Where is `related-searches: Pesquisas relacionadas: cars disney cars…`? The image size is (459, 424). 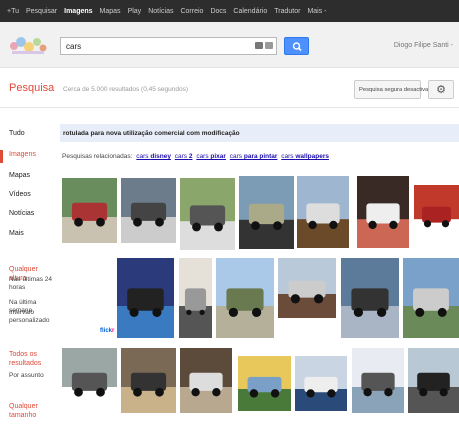
related-searches: Pesquisas relacionadas: cars disney cars… is located at coordinates (195, 156).